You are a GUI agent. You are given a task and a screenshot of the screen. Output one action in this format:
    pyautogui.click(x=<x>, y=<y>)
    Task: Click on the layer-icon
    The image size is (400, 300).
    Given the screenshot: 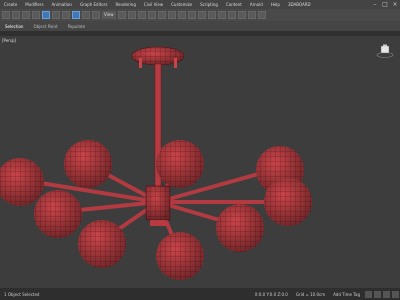 What is the action you would take?
    pyautogui.click(x=201, y=15)
    